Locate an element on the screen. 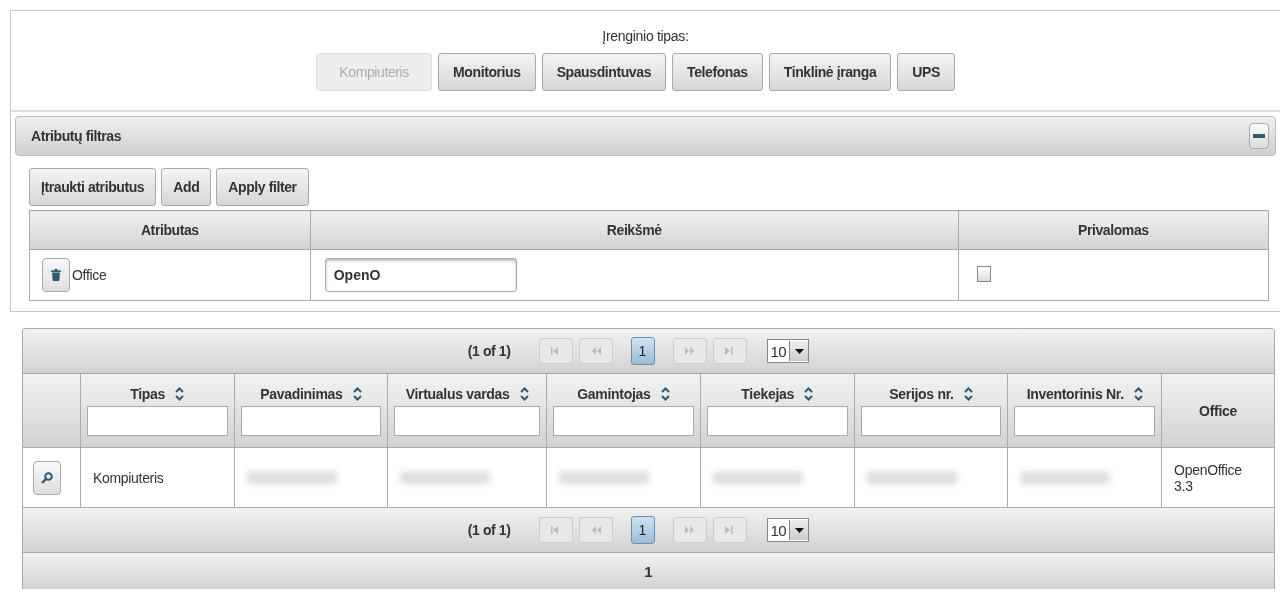  column-header: Pavadinimas is located at coordinates (301, 393).